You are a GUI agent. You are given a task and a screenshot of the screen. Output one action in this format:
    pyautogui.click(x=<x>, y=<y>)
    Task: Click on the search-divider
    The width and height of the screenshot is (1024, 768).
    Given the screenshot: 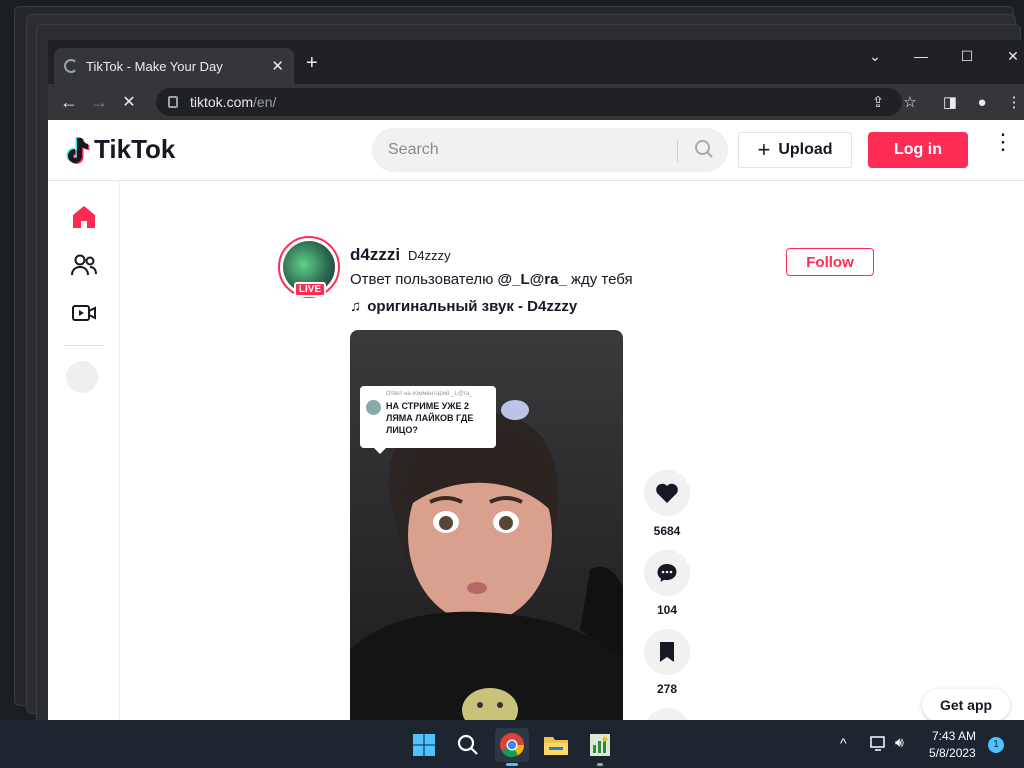 What is the action you would take?
    pyautogui.click(x=677, y=151)
    